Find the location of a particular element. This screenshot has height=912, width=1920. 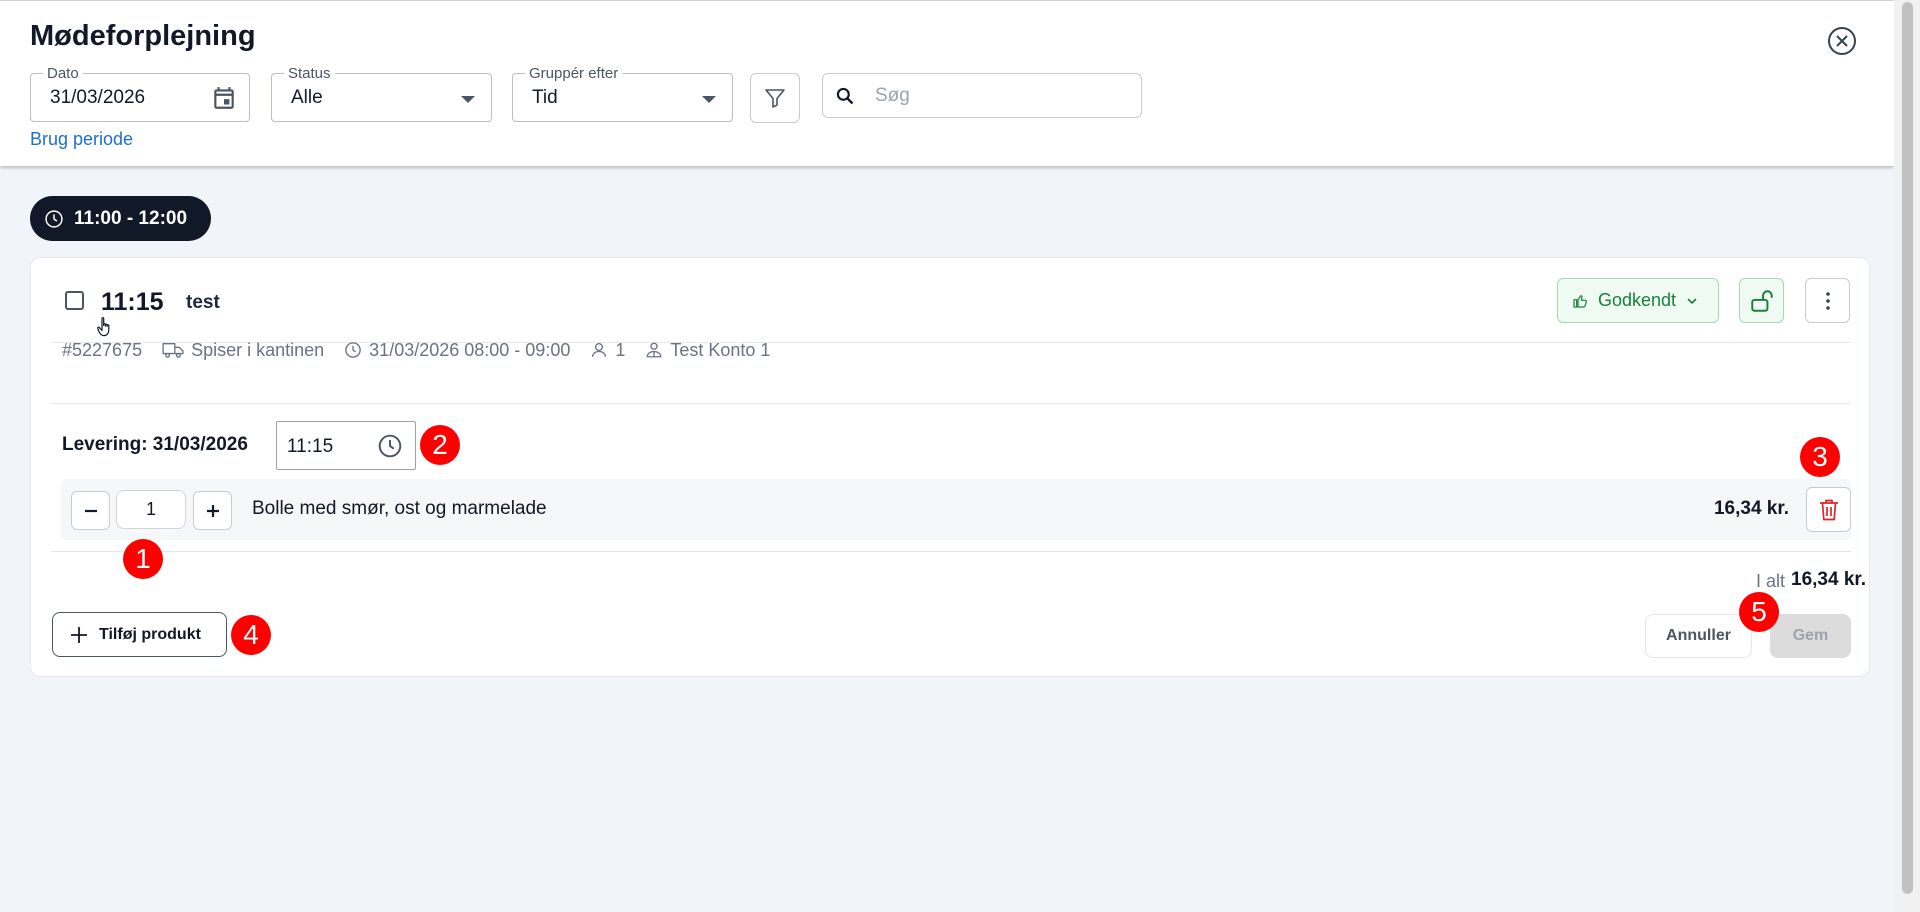

more-vertical-icon is located at coordinates (1827, 300).